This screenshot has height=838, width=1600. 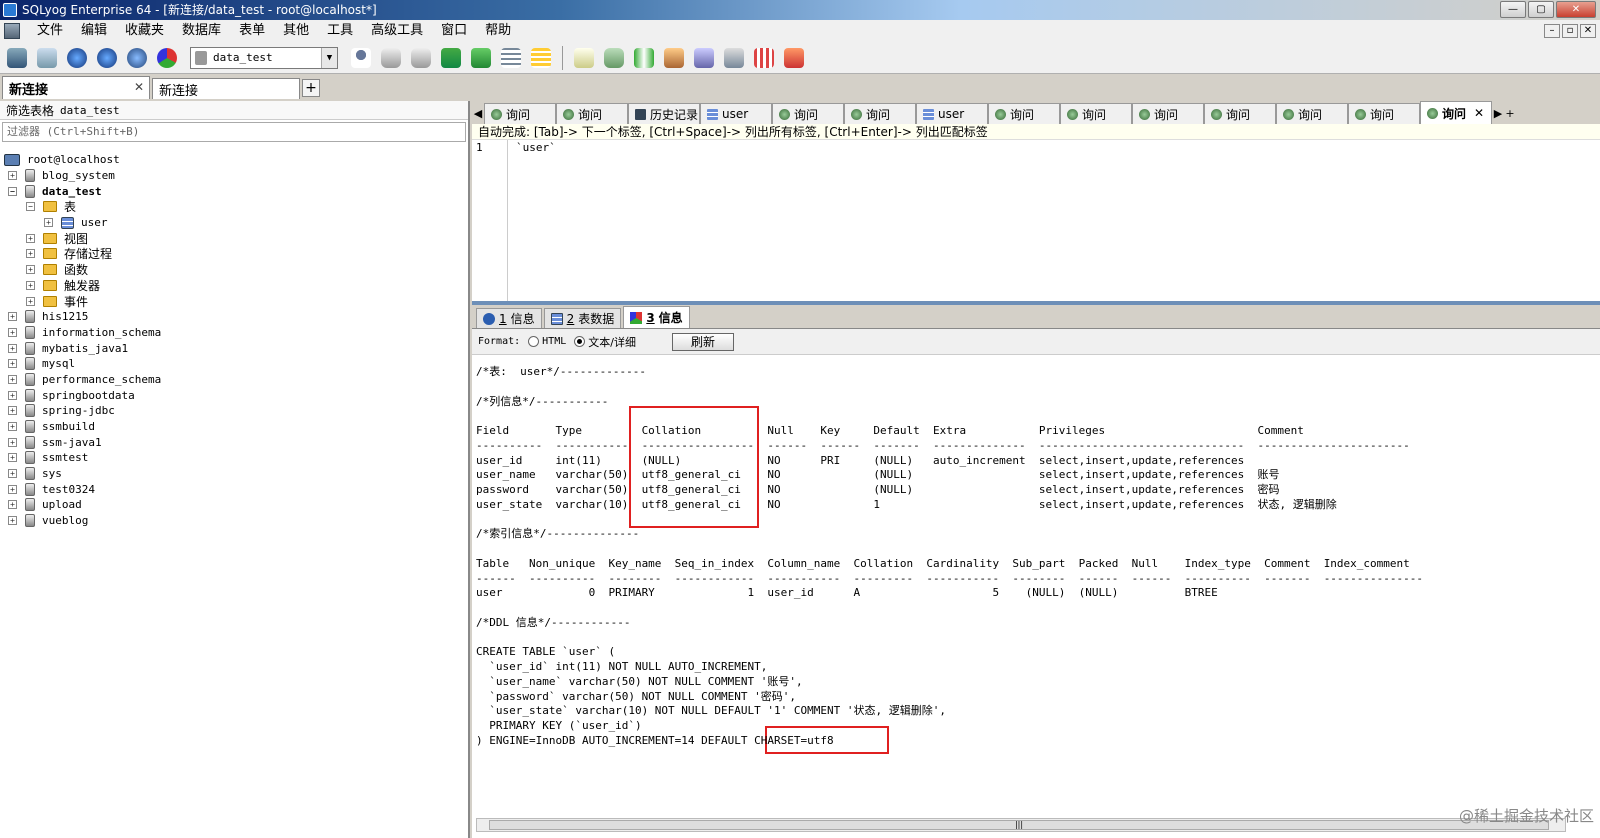 What do you see at coordinates (1456, 112) in the screenshot?
I see `query-tab-active: 询问 ✕` at bounding box center [1456, 112].